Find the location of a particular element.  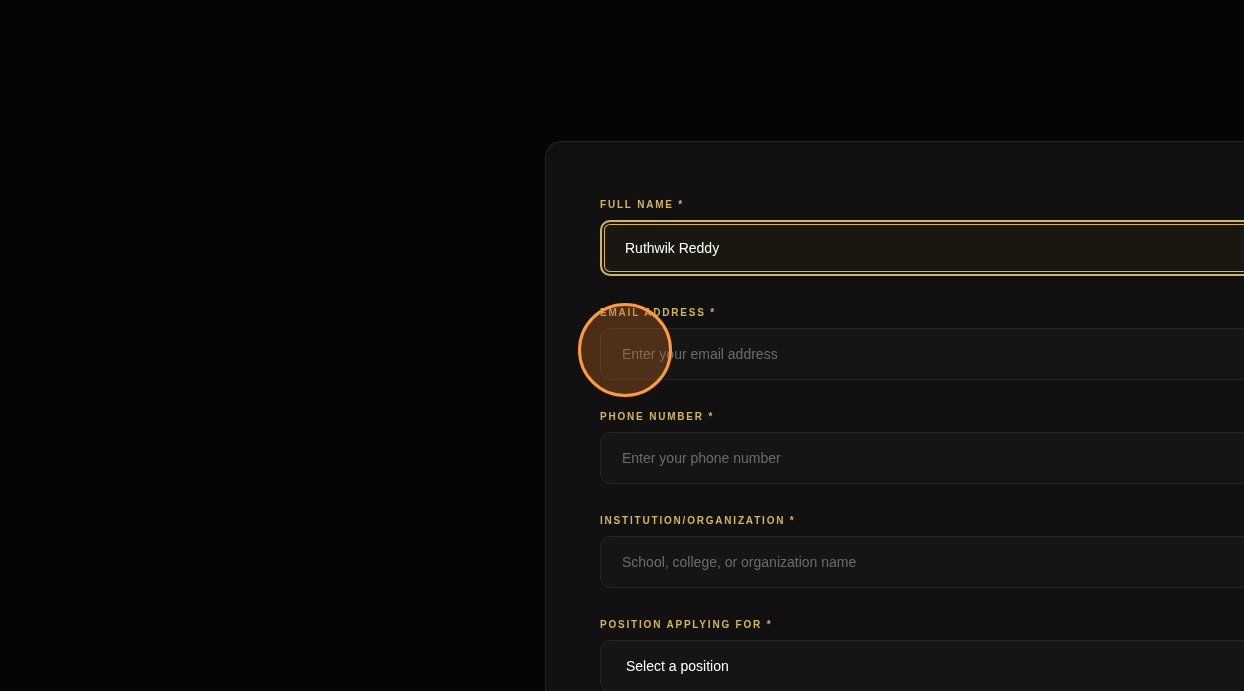

field-label: FULL NAME * is located at coordinates (642, 205).